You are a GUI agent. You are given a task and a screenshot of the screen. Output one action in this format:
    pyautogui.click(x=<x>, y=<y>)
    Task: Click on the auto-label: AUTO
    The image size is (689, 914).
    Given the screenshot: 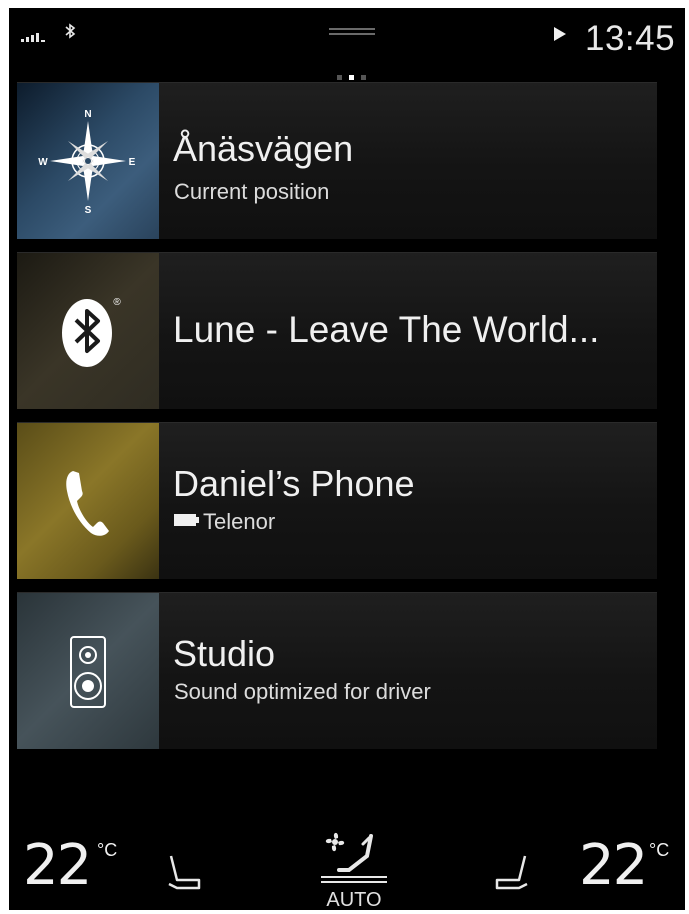 What is the action you would take?
    pyautogui.click(x=354, y=899)
    